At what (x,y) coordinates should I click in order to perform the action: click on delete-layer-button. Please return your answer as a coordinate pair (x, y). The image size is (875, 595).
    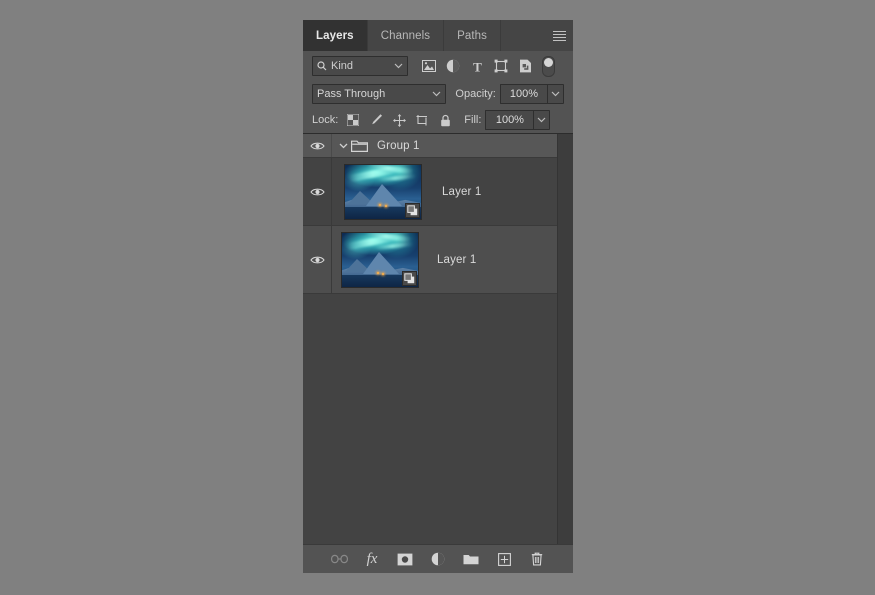
    Looking at the image, I should click on (537, 559).